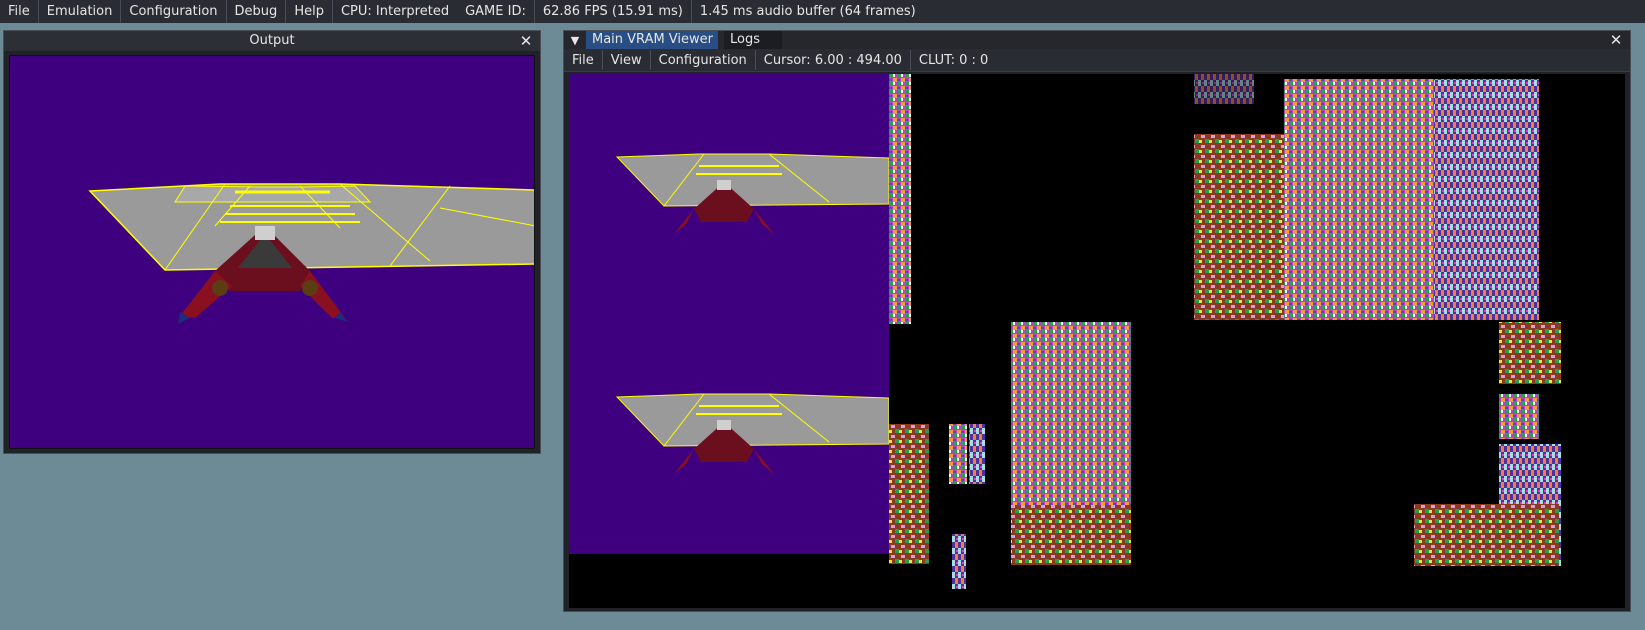  I want to click on tab-main-vram-viewer: Main VRAM Viewer, so click(652, 40).